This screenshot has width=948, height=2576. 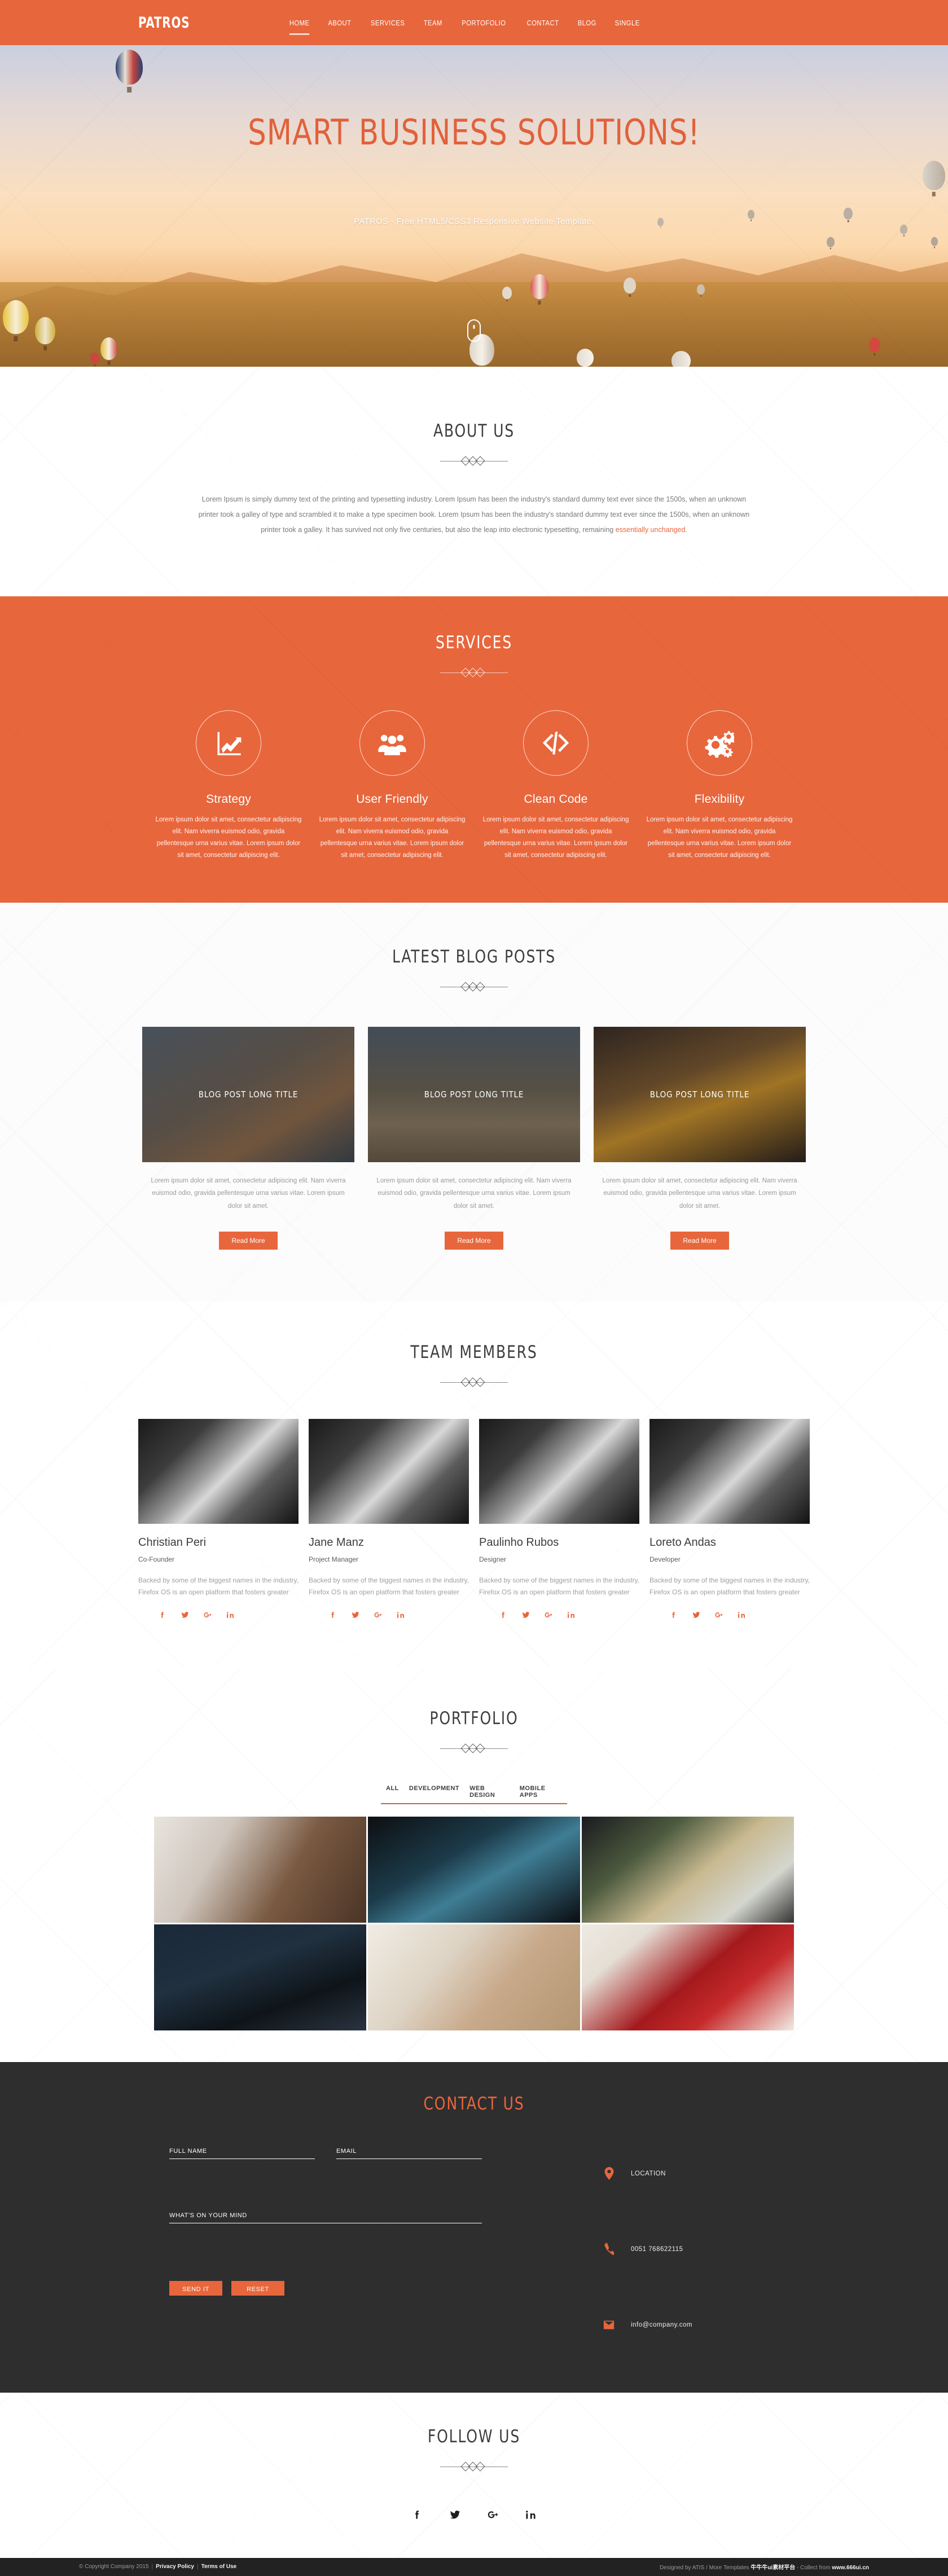 I want to click on service-title: Strategy, so click(x=228, y=799).